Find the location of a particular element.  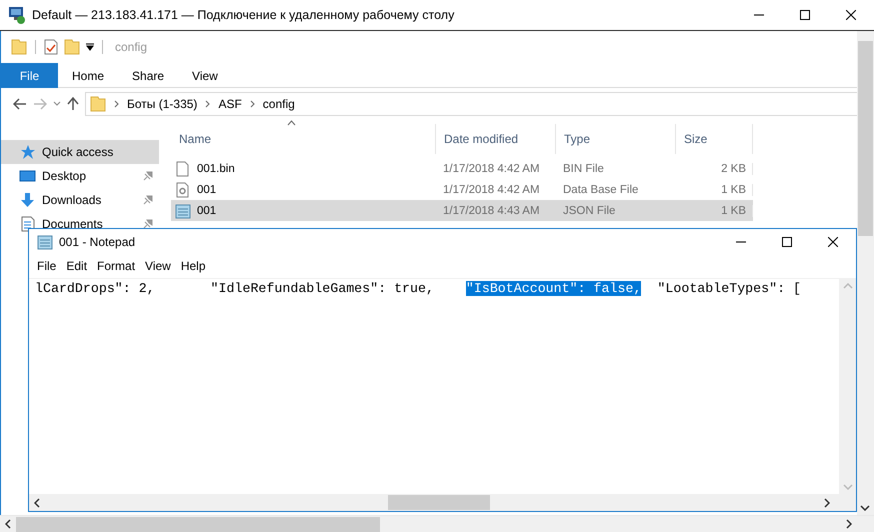

menu-item: Format is located at coordinates (116, 266).